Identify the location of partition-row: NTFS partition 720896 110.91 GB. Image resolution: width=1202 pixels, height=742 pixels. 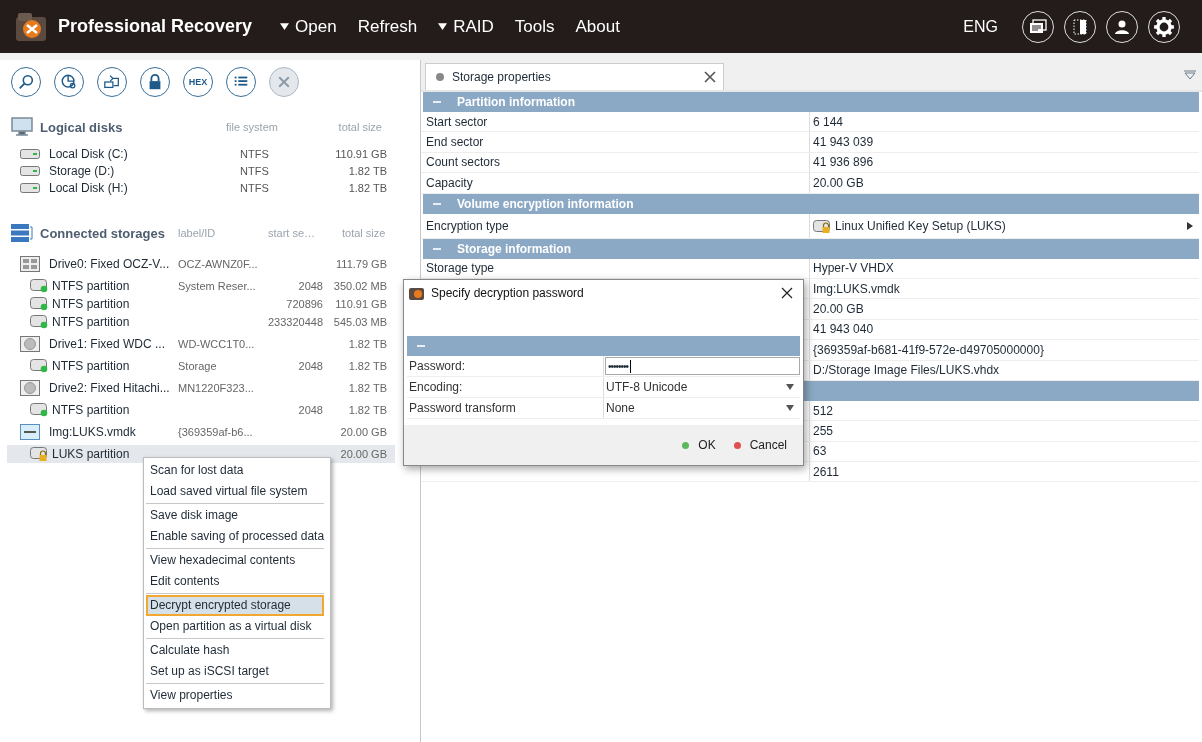
(197, 304).